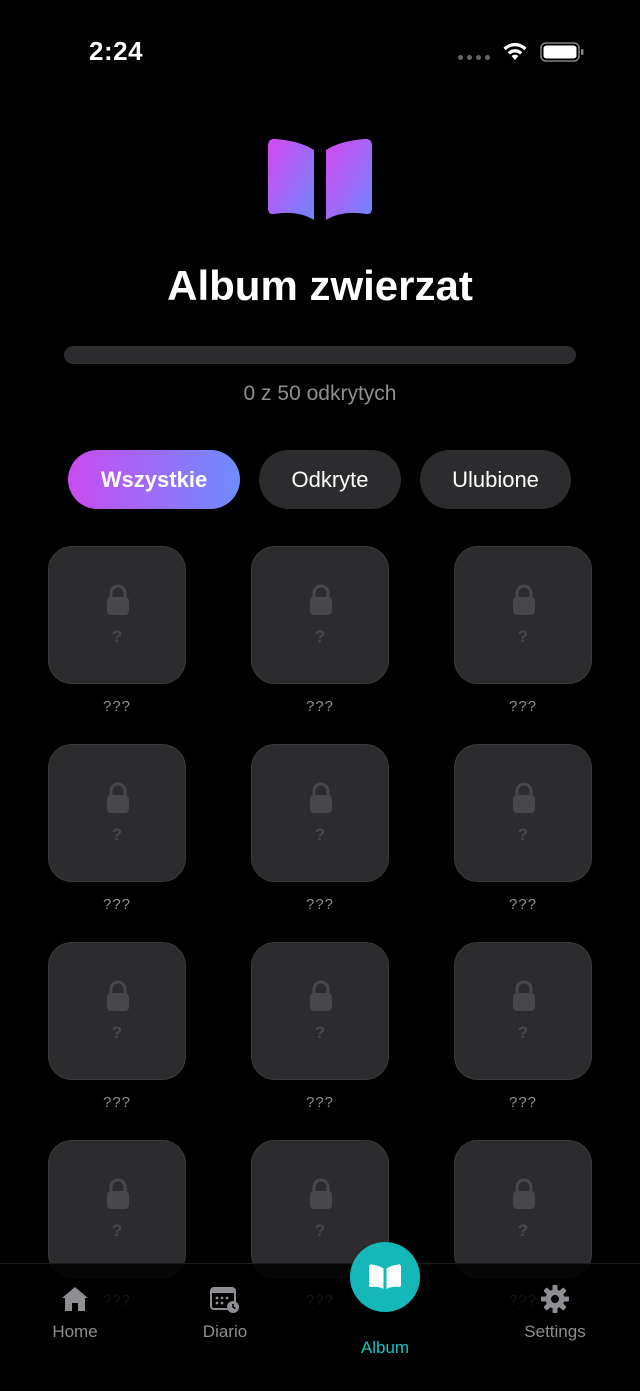 The image size is (640, 1391). I want to click on progress-label: 0 z 50 odkrytych, so click(320, 393).